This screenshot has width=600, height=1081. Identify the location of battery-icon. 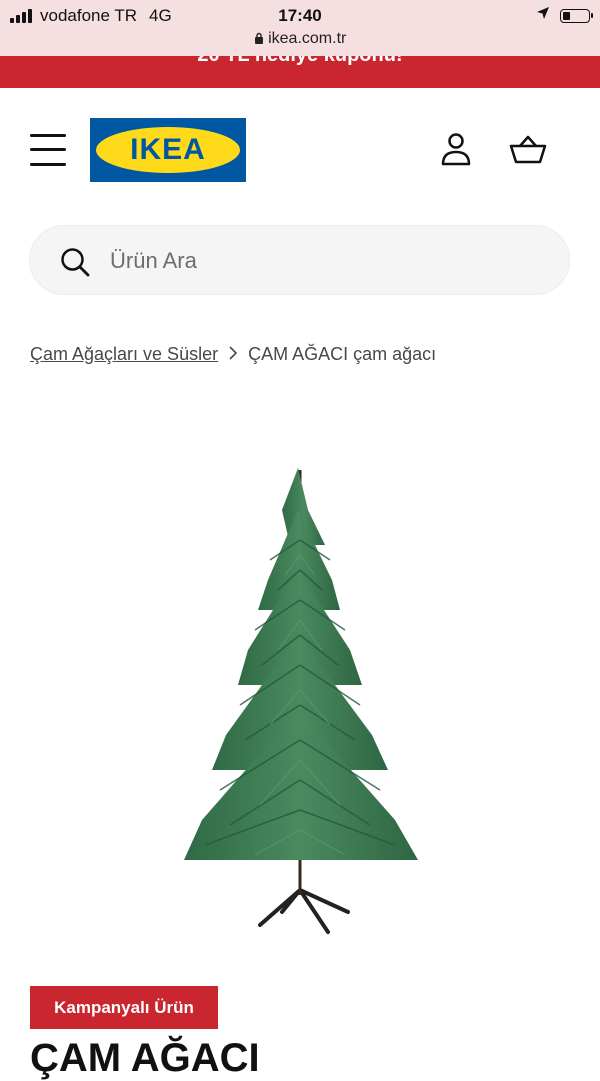
(576, 15).